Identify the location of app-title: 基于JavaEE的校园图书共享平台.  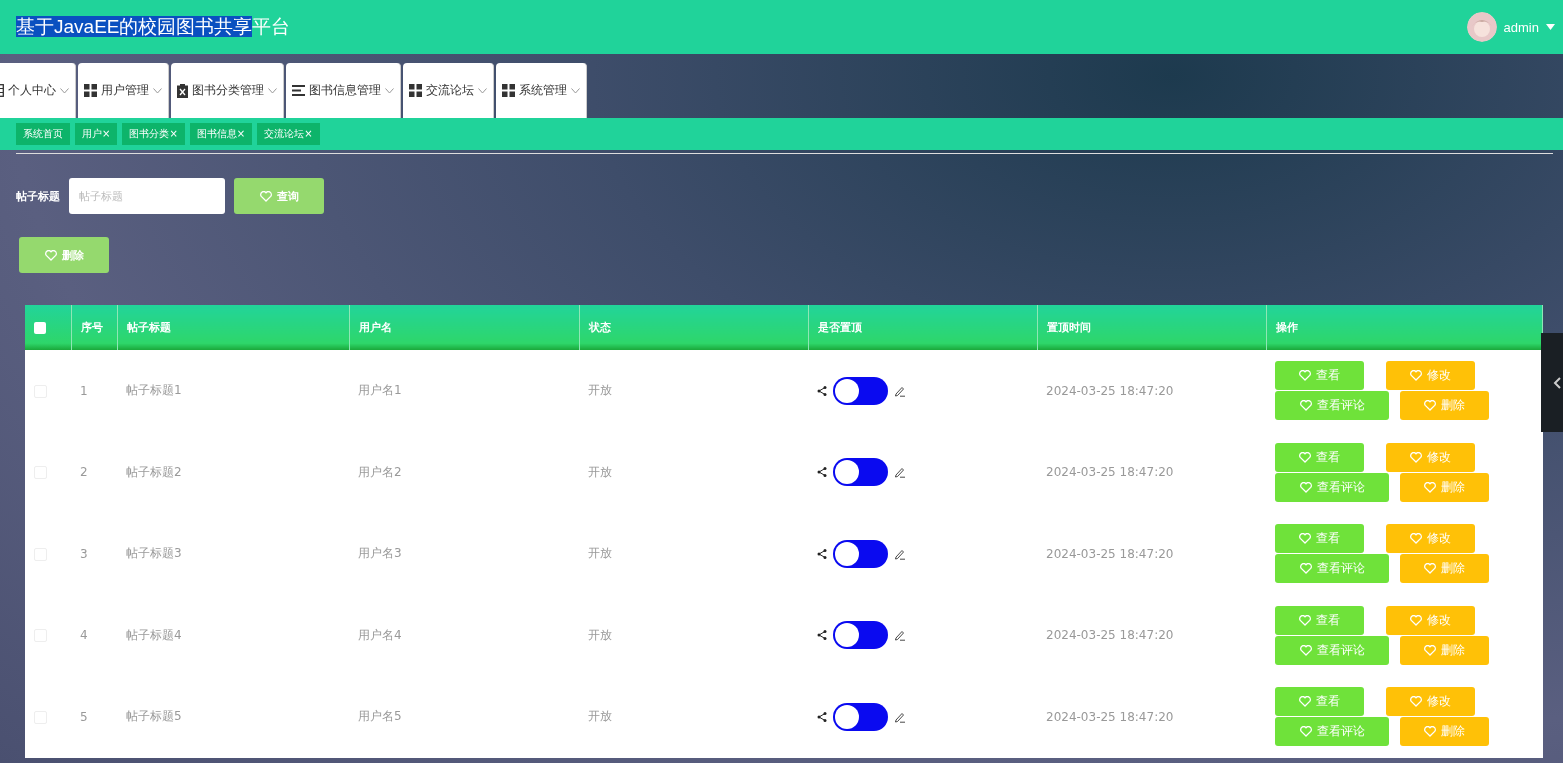
(153, 27).